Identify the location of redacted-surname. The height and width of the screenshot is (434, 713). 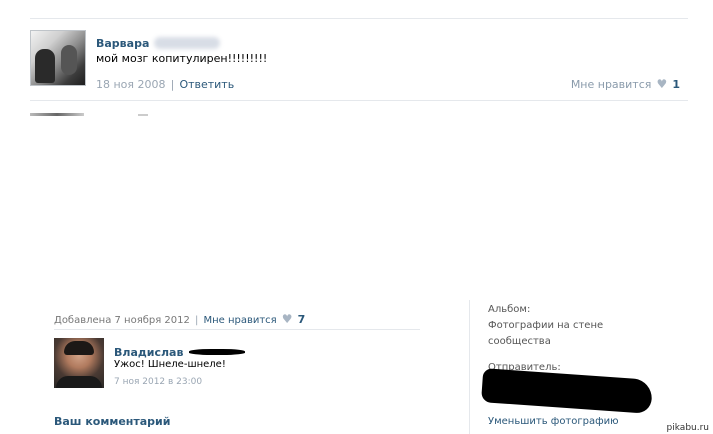
(216, 351).